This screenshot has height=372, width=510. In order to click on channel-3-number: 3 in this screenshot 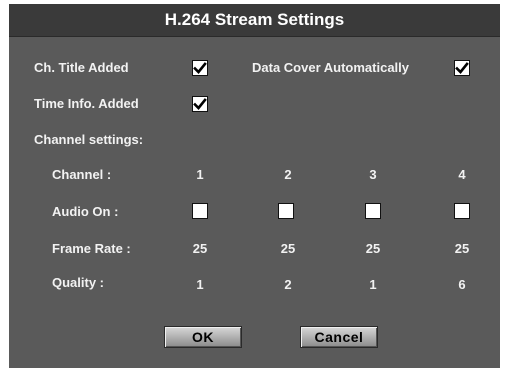, I will do `click(373, 174)`.